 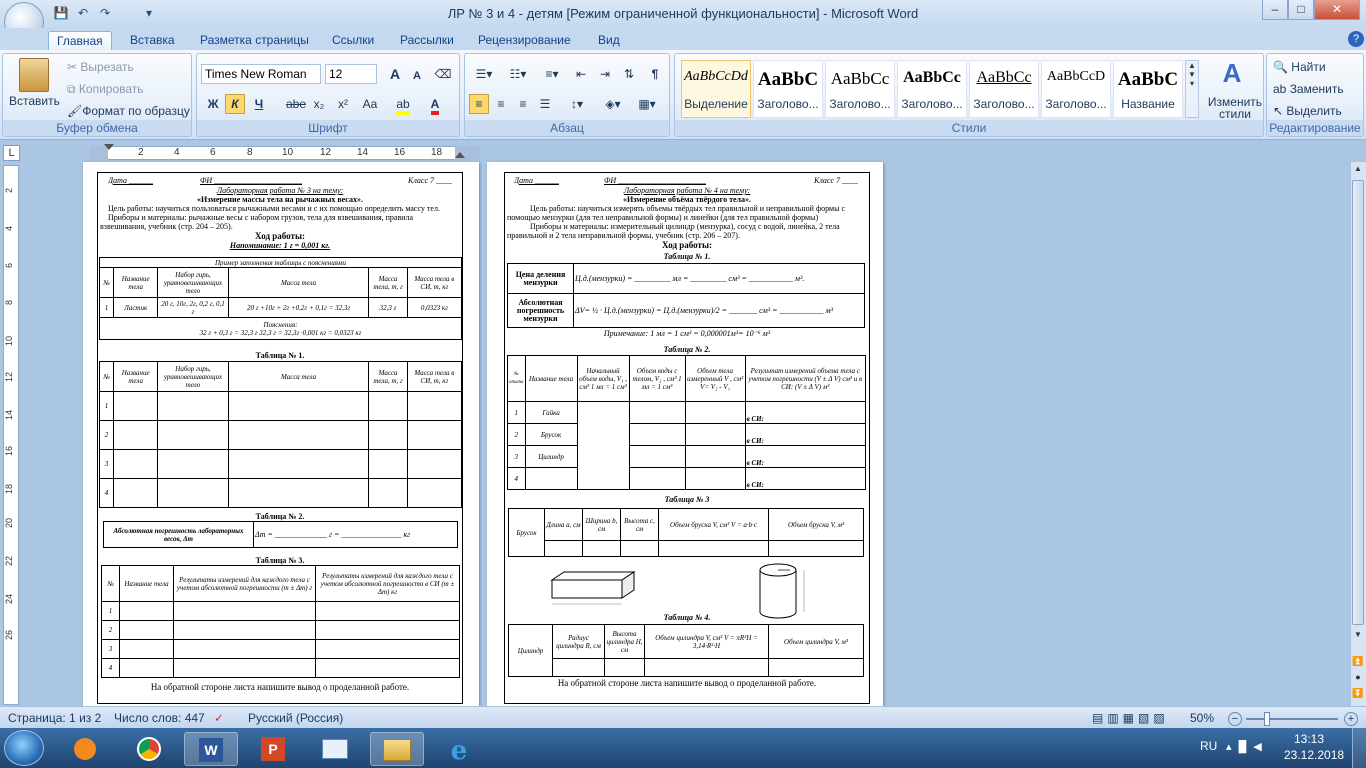 What do you see at coordinates (34, 75) in the screenshot?
I see `paste-icon` at bounding box center [34, 75].